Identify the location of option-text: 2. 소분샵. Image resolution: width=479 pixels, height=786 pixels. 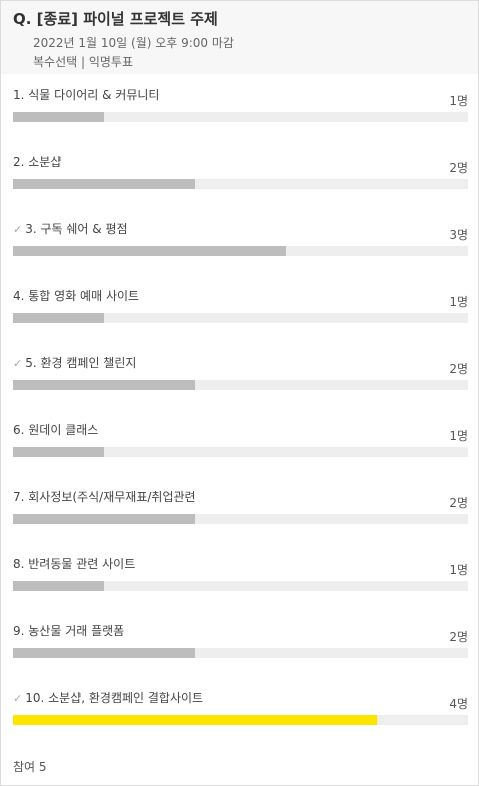
(37, 162).